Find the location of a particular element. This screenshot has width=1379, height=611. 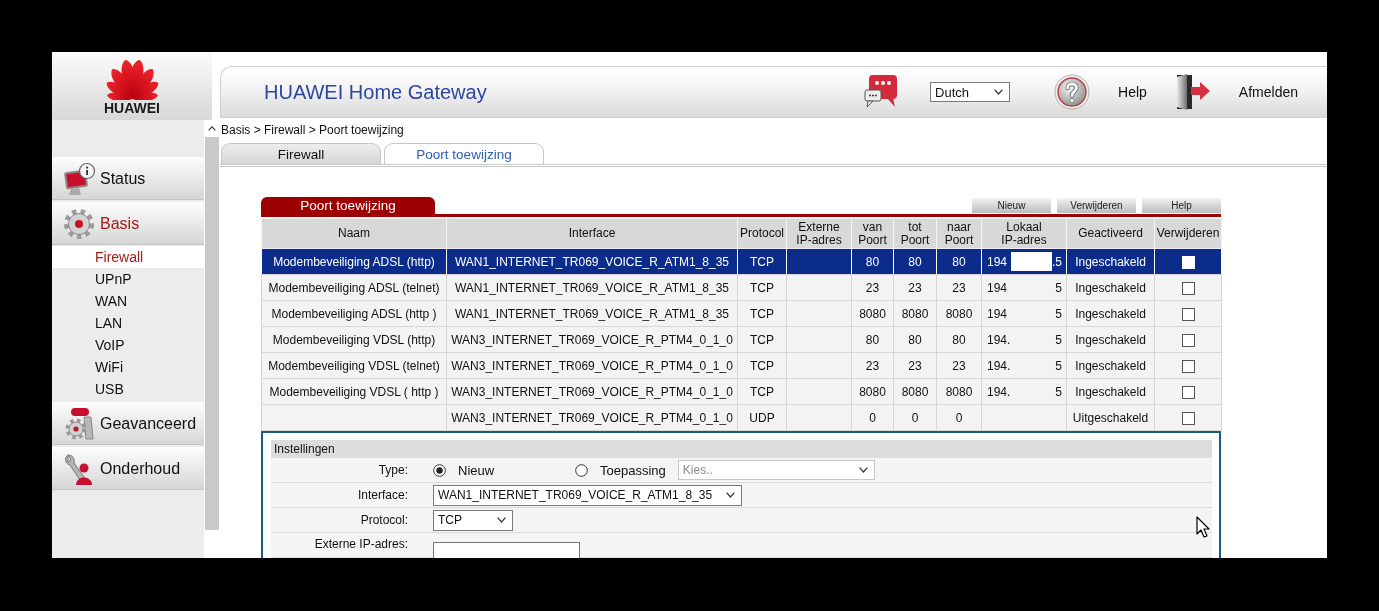

tab: Firewall is located at coordinates (301, 153).